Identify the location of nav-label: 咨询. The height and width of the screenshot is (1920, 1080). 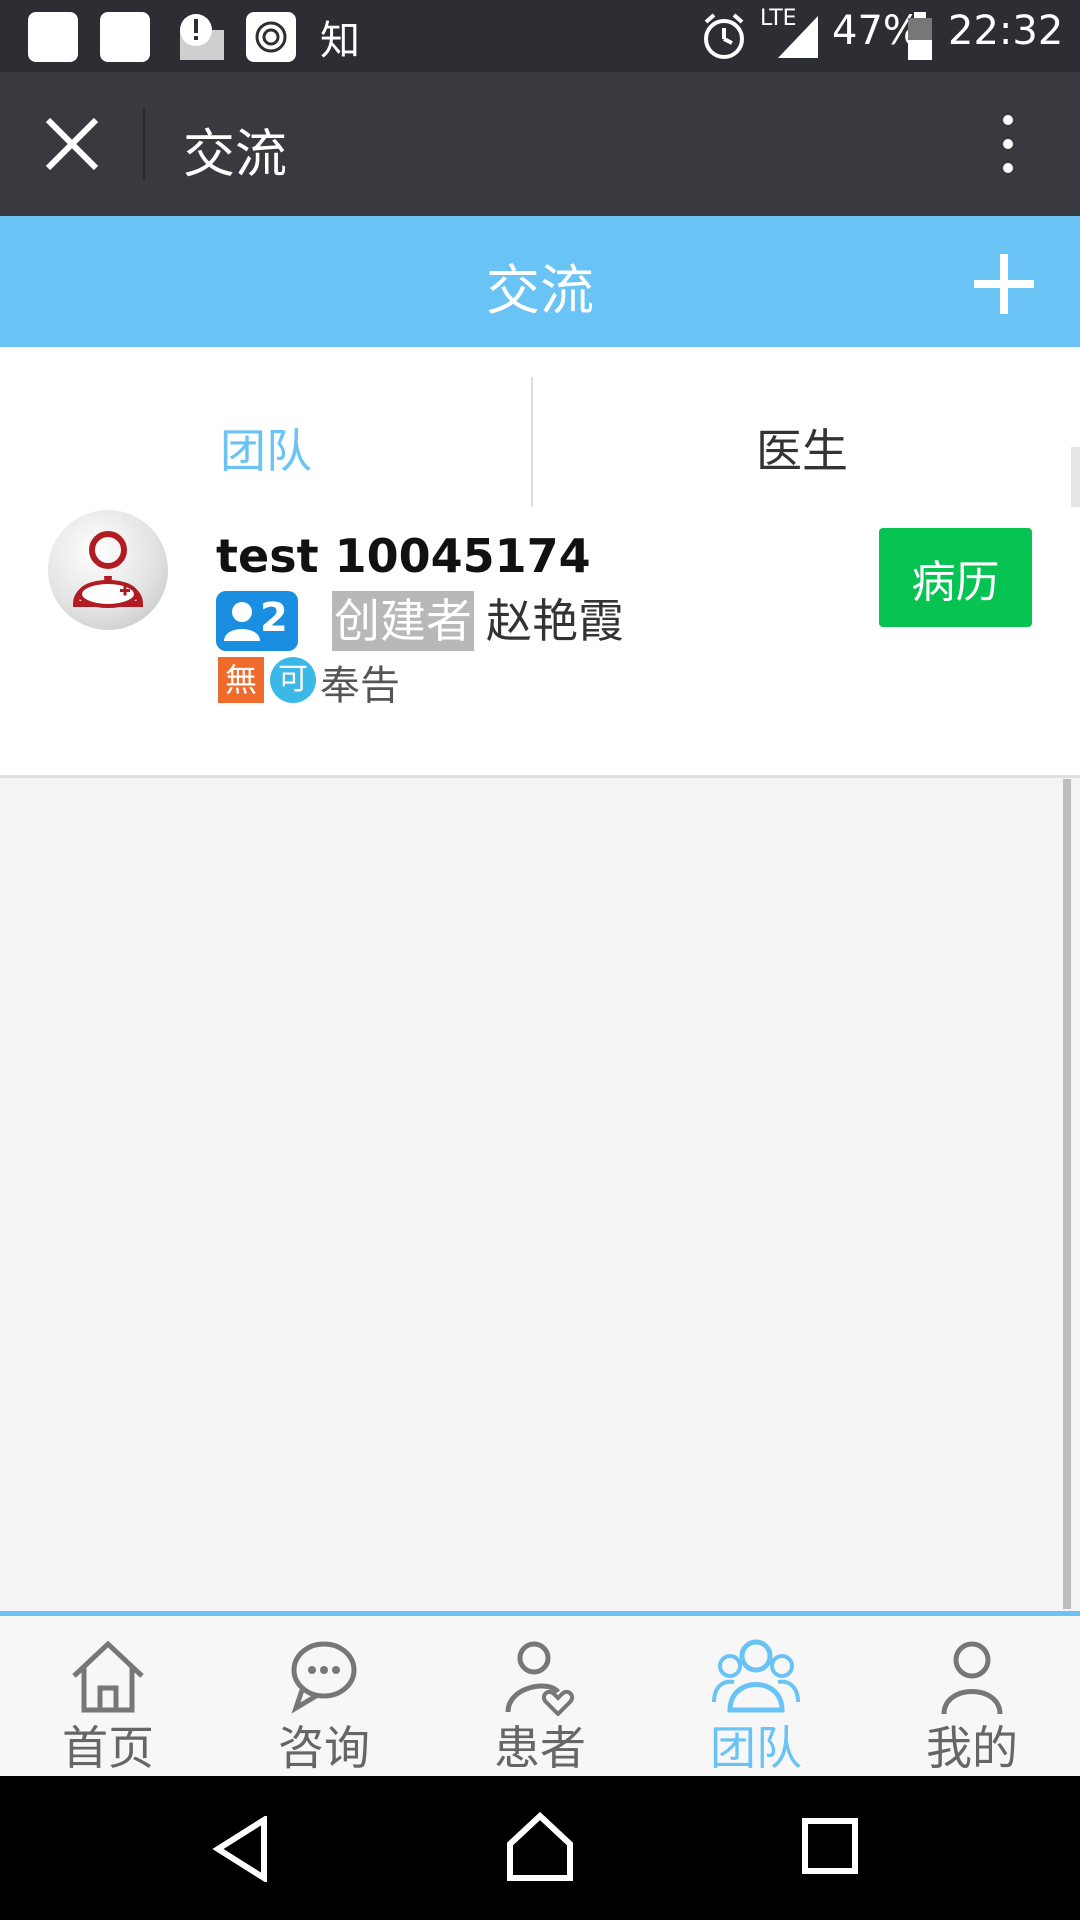
(324, 1748).